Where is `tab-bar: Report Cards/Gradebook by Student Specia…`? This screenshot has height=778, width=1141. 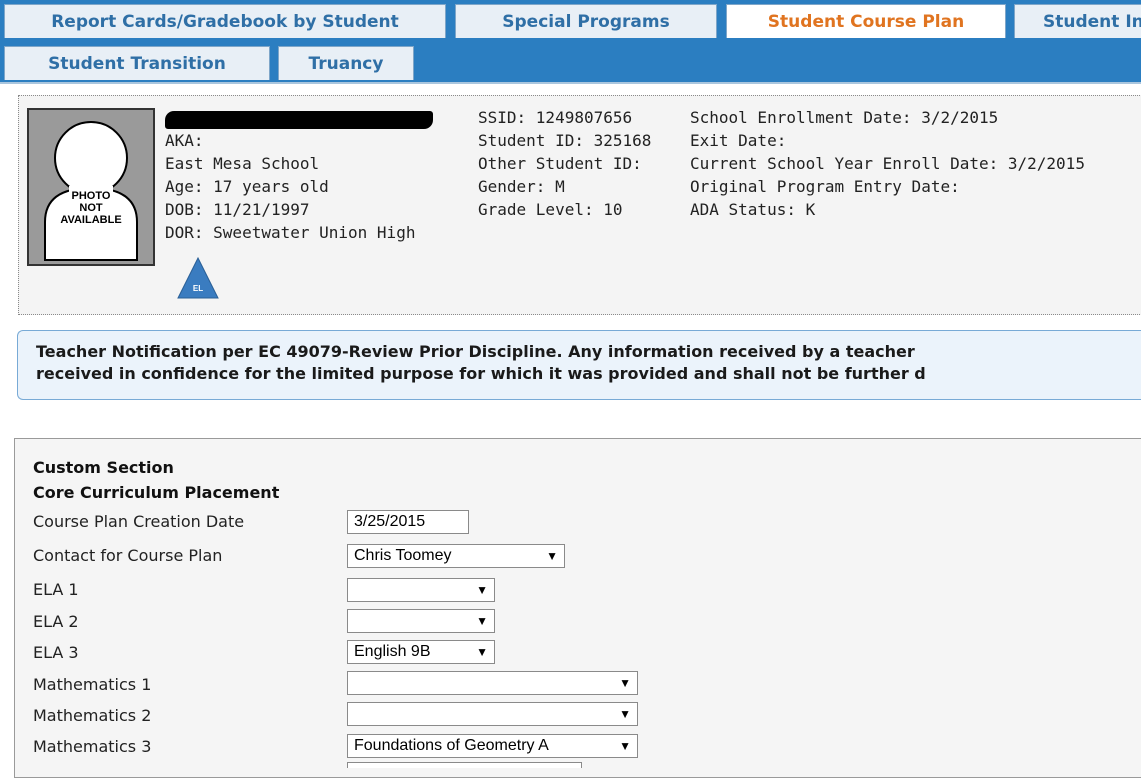
tab-bar: Report Cards/Gradebook by Student Specia… is located at coordinates (570, 41).